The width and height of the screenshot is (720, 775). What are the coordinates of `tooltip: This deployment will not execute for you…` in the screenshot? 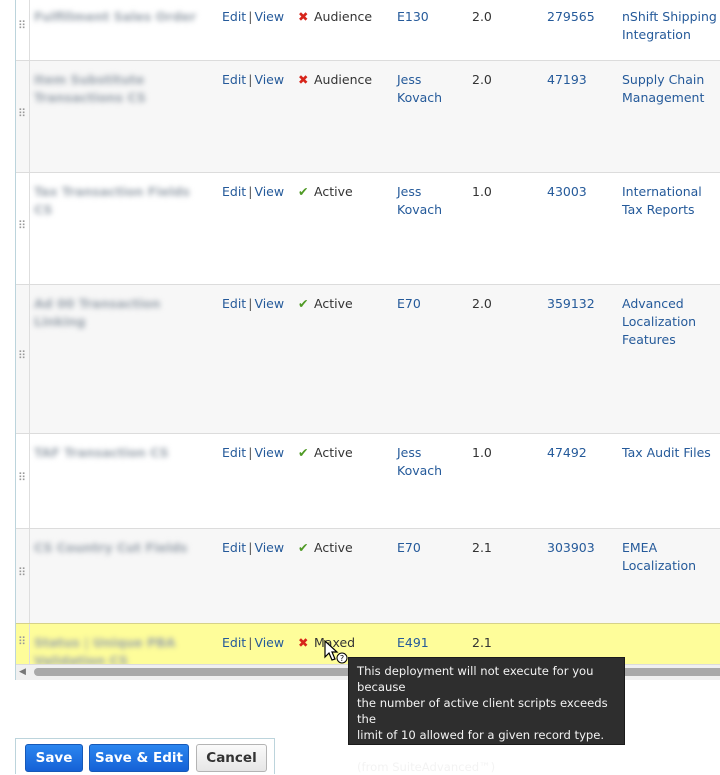 It's located at (486, 715).